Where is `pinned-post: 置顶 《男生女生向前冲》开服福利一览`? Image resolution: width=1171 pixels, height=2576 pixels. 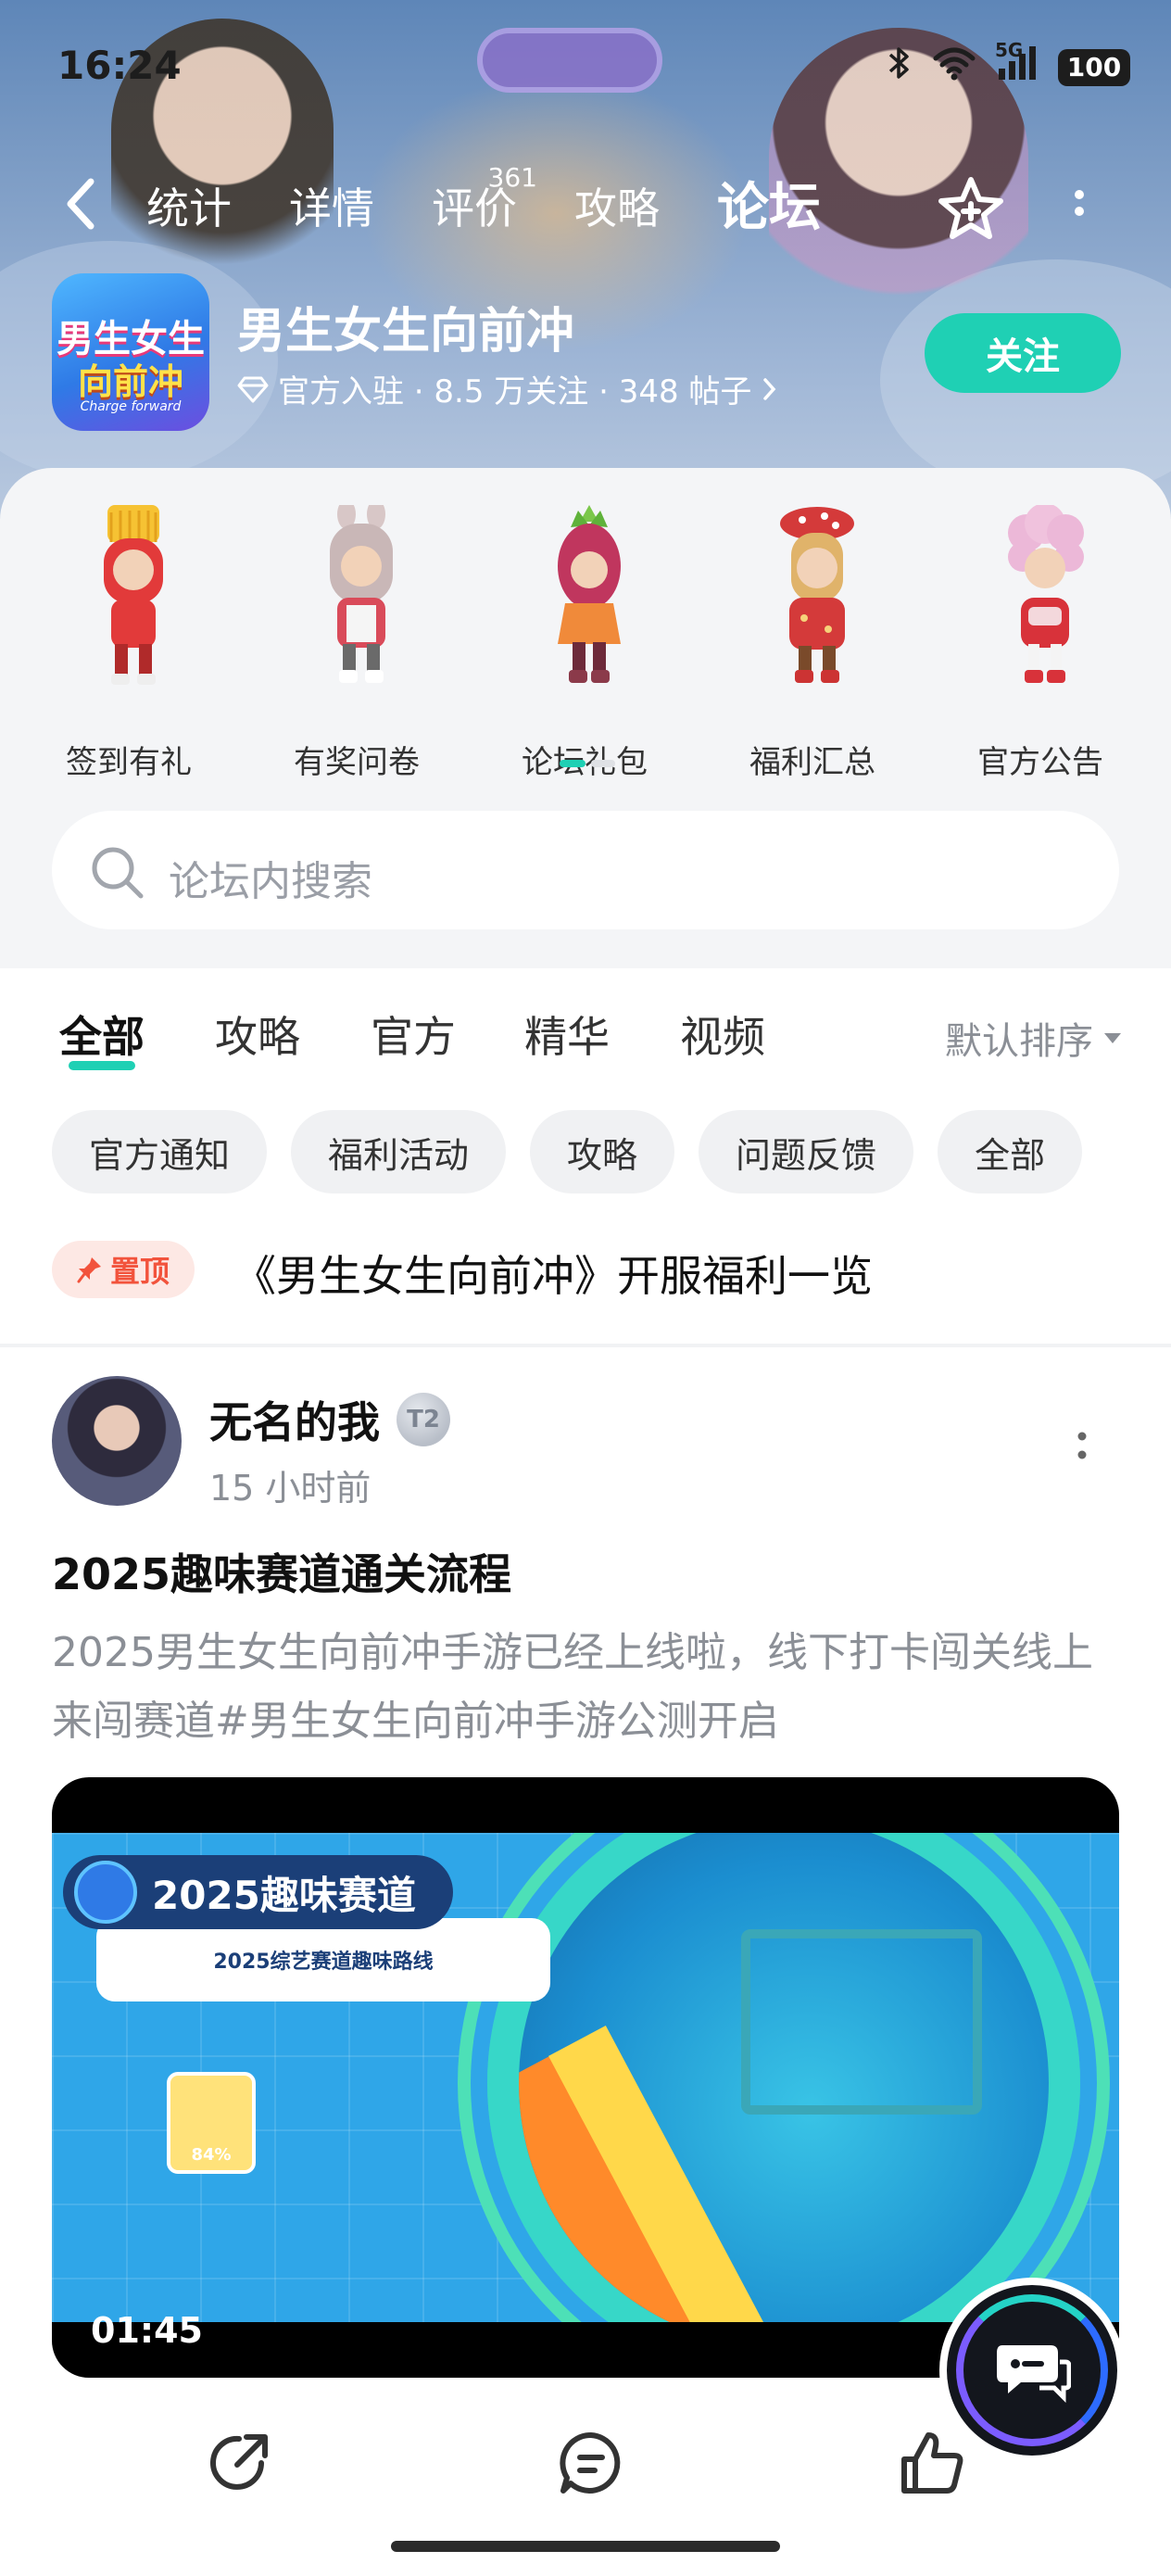
pinned-post: 置顶 《男生女生向前冲》开服福利一览 is located at coordinates (590, 1269).